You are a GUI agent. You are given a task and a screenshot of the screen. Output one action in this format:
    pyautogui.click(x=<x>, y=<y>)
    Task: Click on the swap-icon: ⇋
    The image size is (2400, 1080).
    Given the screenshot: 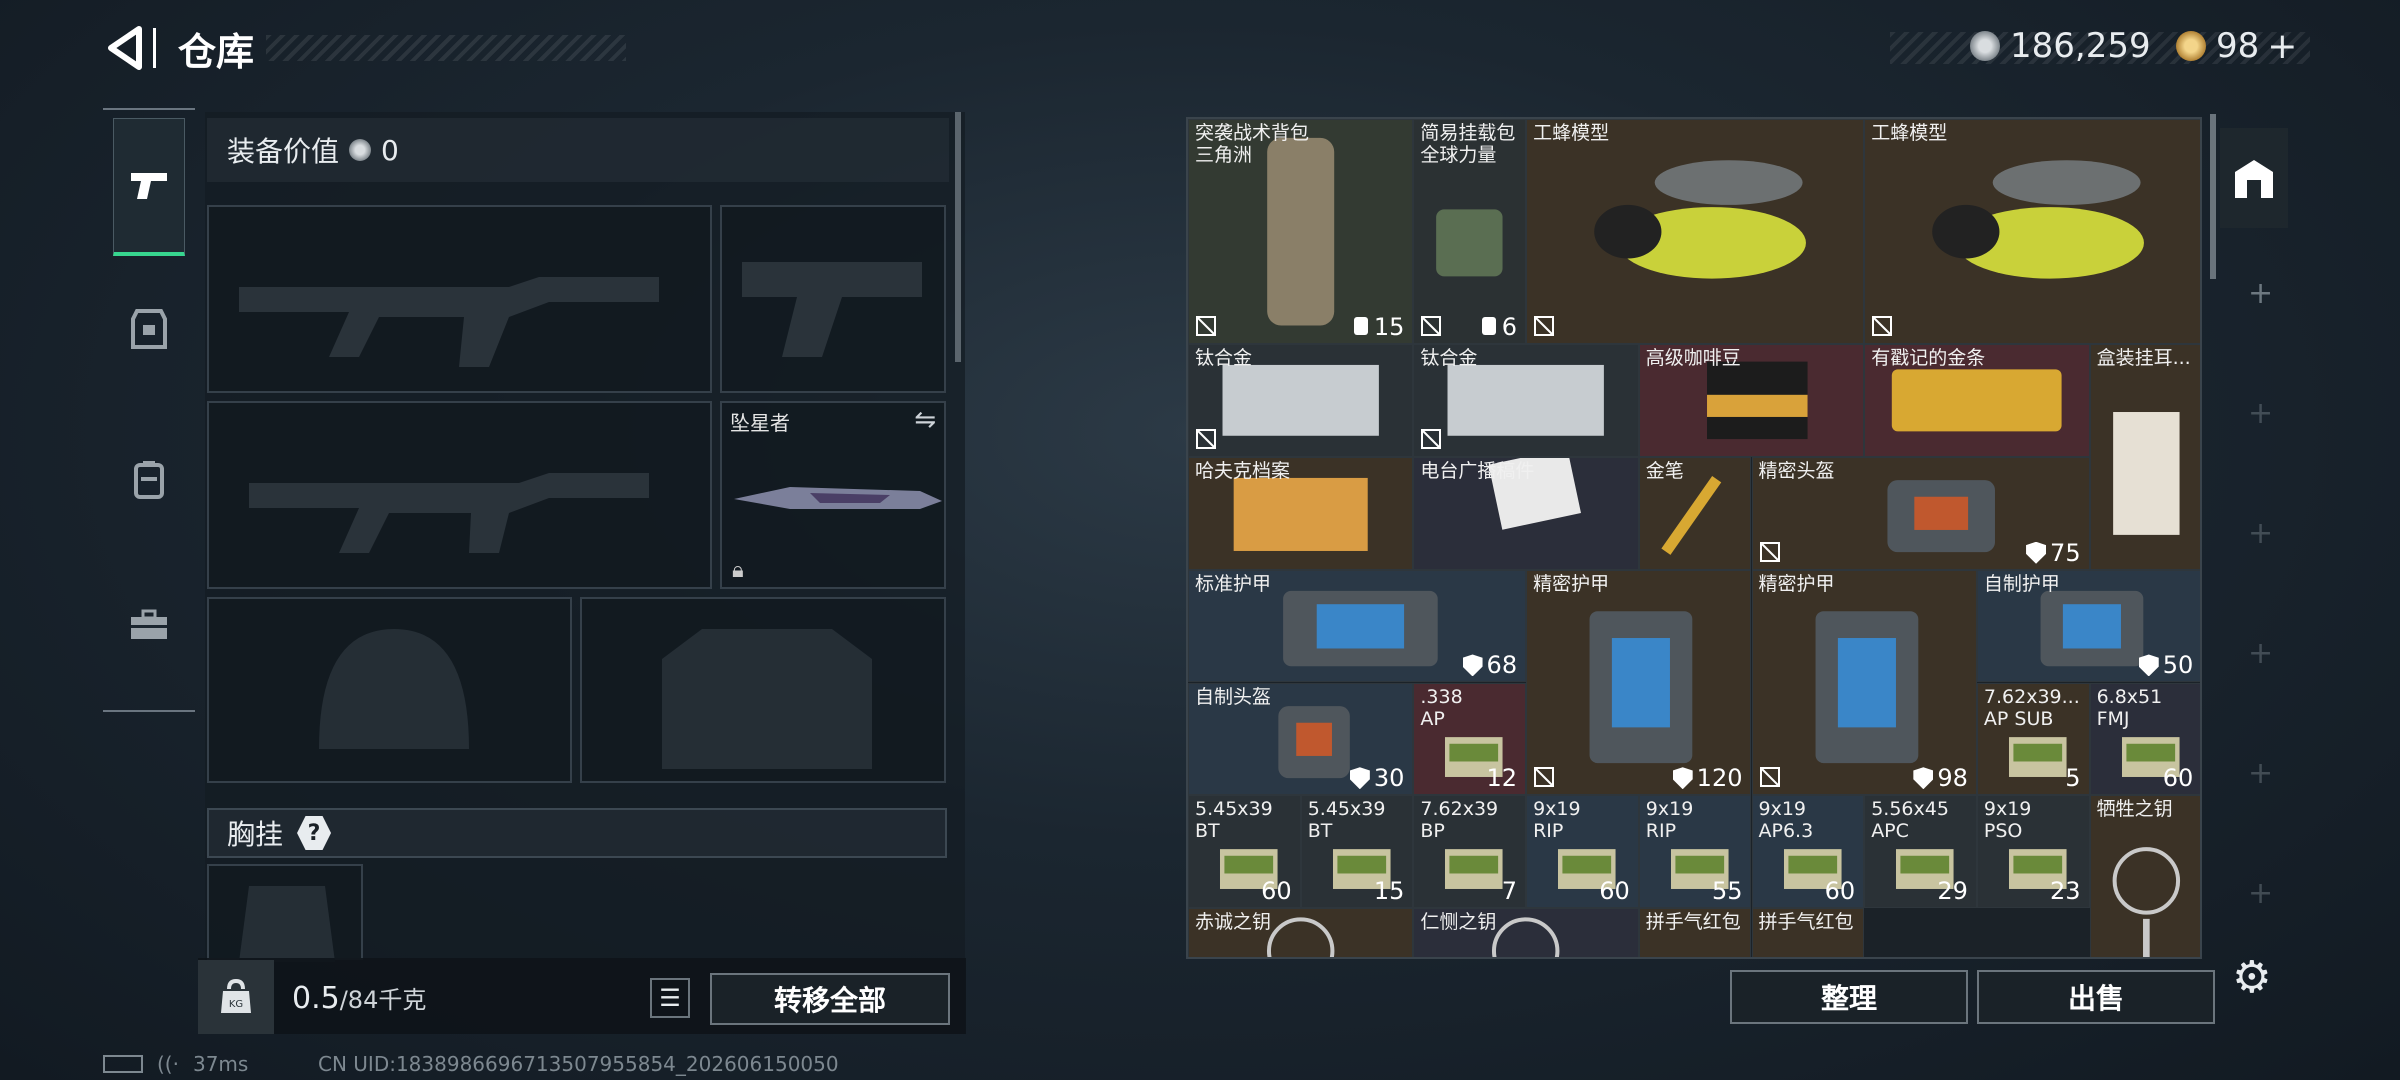 What is the action you would take?
    pyautogui.click(x=925, y=420)
    